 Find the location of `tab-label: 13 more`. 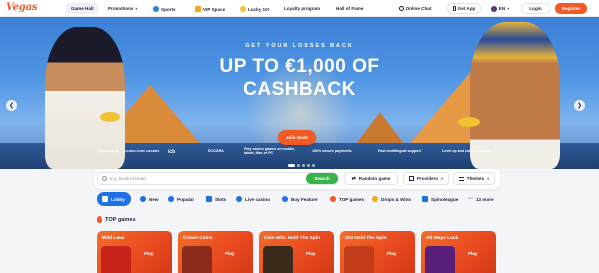

tab-label: 13 more is located at coordinates (485, 199).